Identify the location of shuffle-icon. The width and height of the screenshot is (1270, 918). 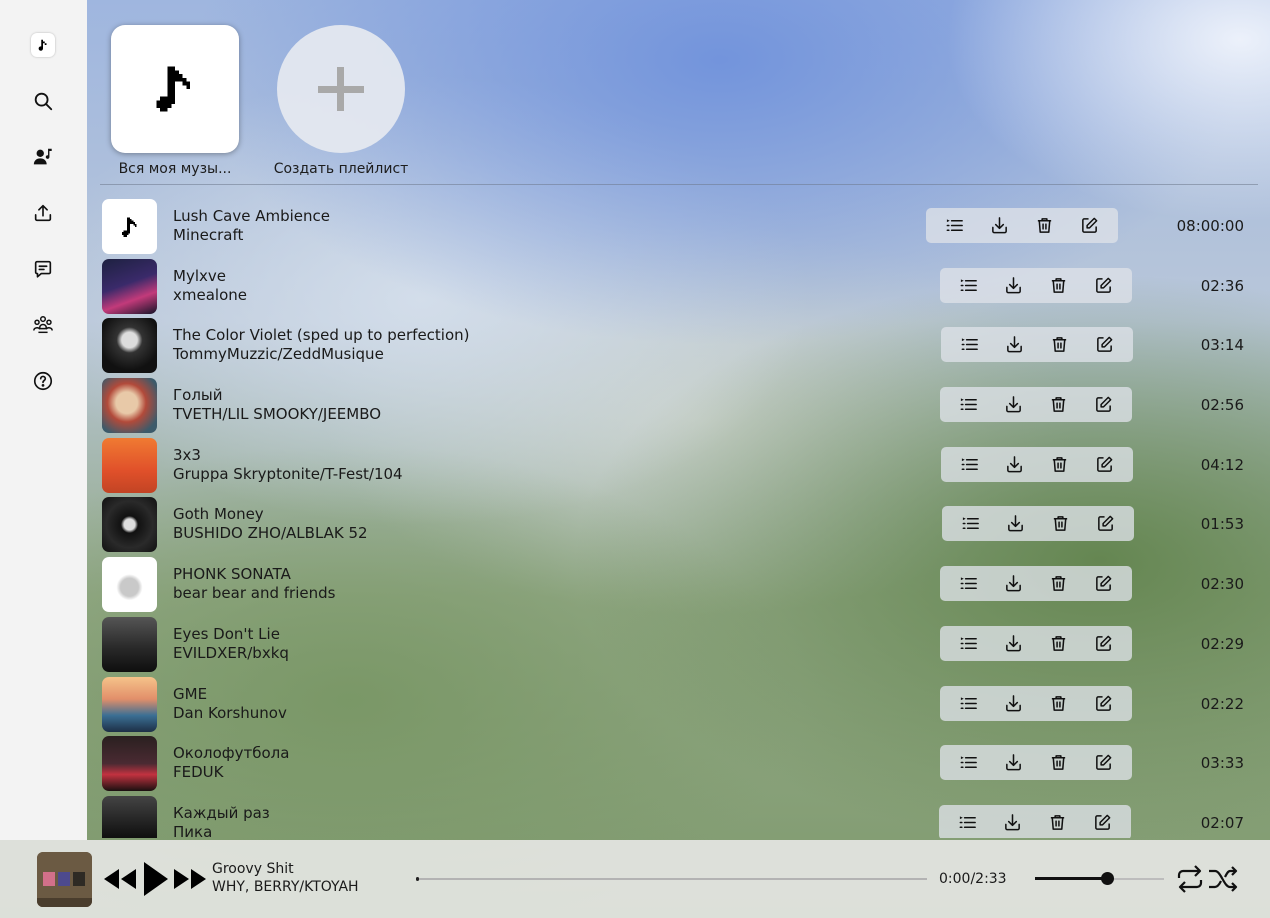
(1223, 879).